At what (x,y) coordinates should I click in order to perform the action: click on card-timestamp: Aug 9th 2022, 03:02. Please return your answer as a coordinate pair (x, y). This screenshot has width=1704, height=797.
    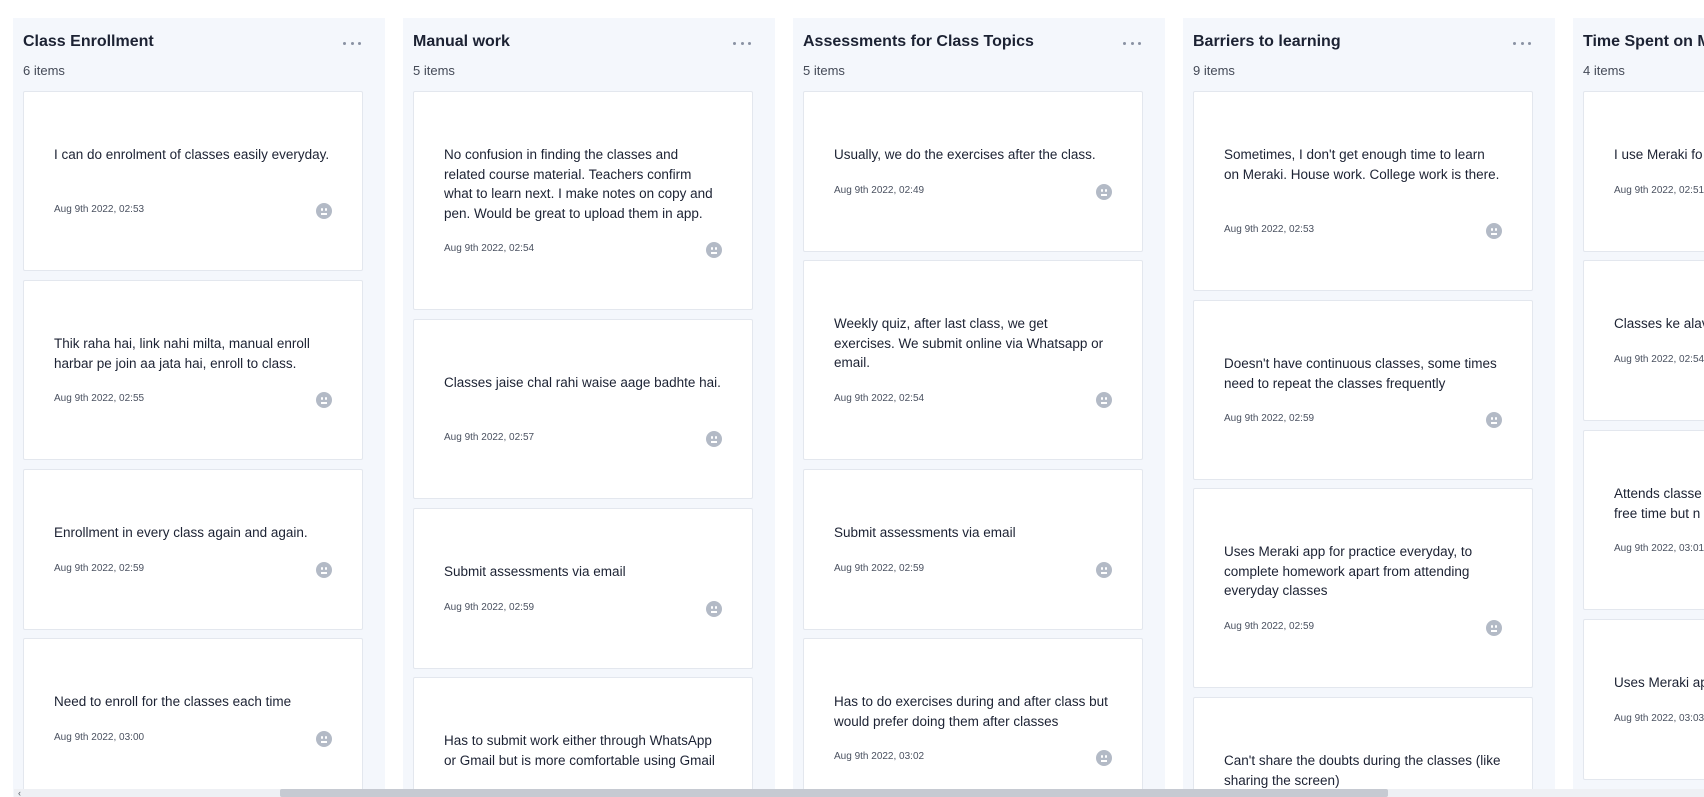
    Looking at the image, I should click on (879, 756).